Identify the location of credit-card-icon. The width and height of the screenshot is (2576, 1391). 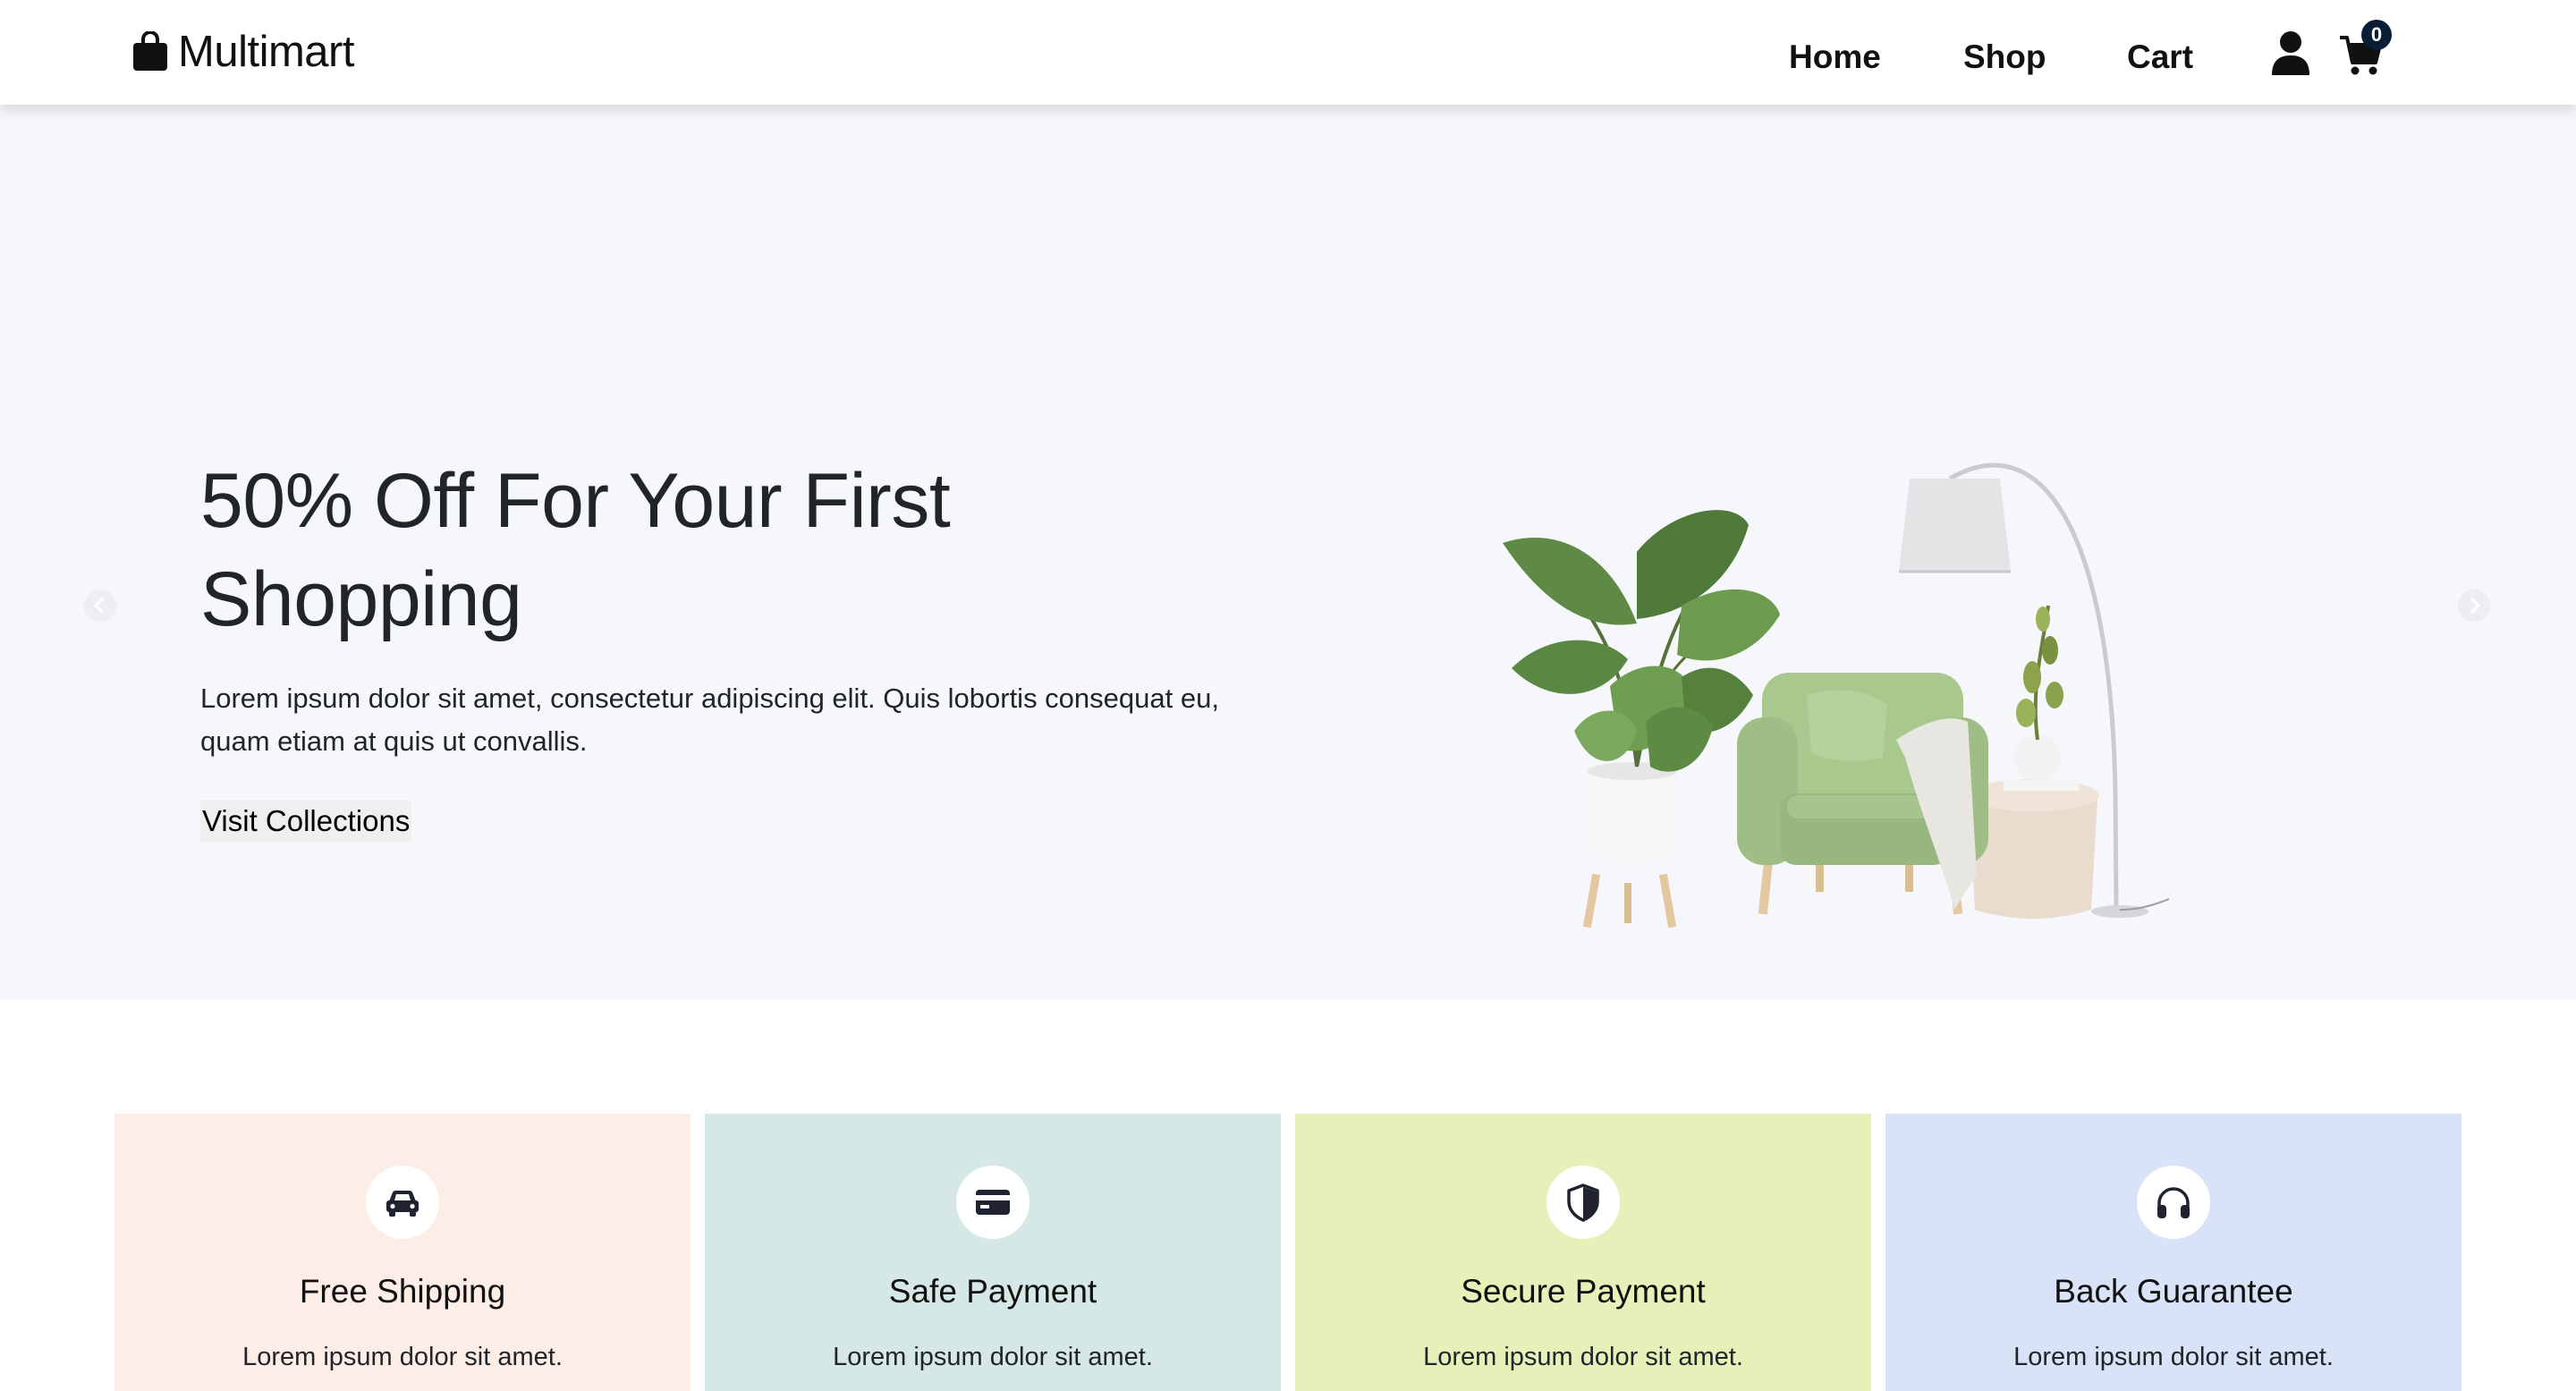
(993, 1202).